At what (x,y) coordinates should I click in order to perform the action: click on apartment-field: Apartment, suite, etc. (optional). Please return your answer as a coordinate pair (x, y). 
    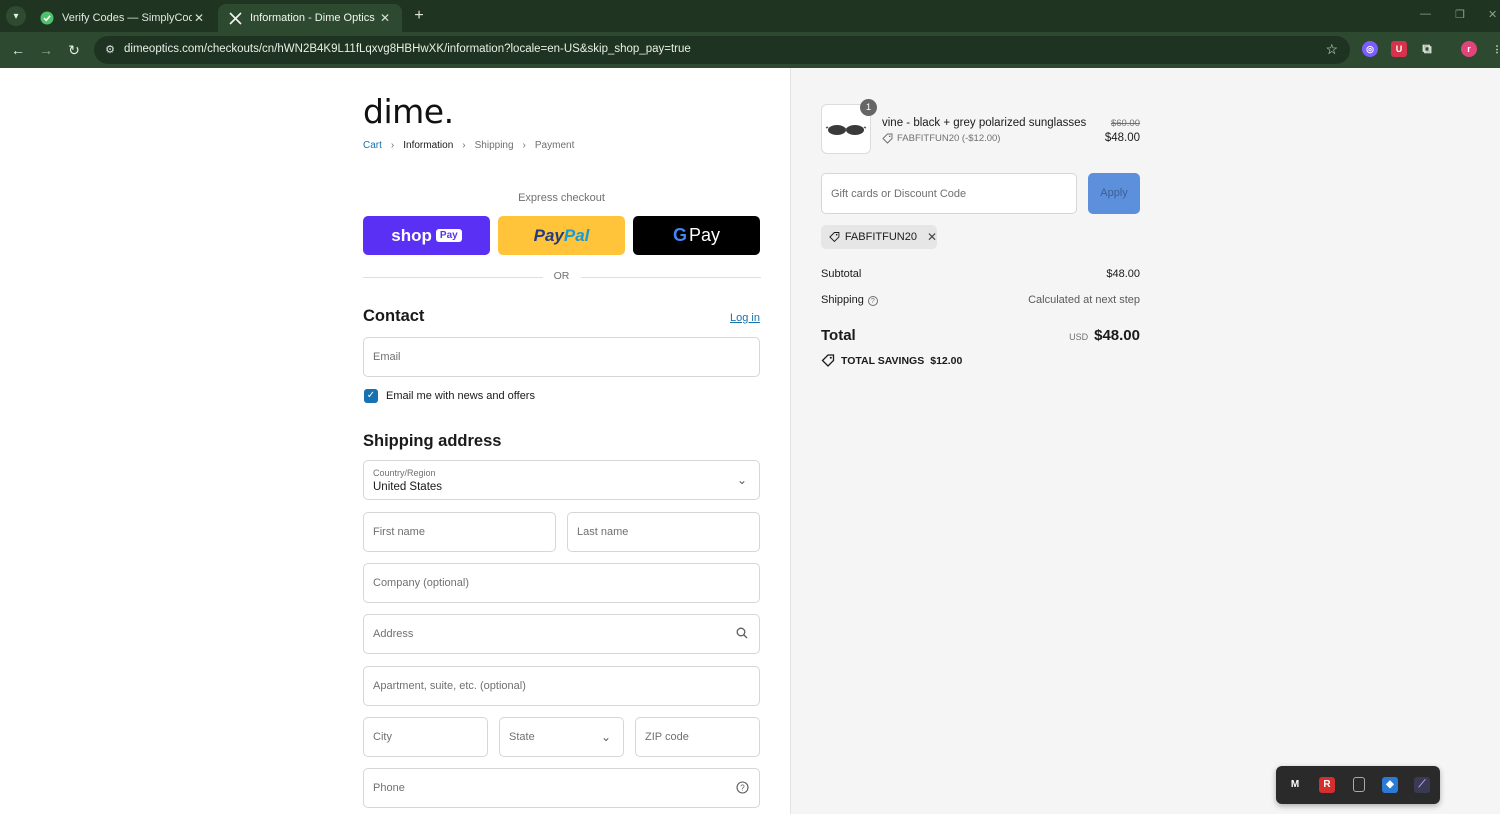
    Looking at the image, I should click on (561, 686).